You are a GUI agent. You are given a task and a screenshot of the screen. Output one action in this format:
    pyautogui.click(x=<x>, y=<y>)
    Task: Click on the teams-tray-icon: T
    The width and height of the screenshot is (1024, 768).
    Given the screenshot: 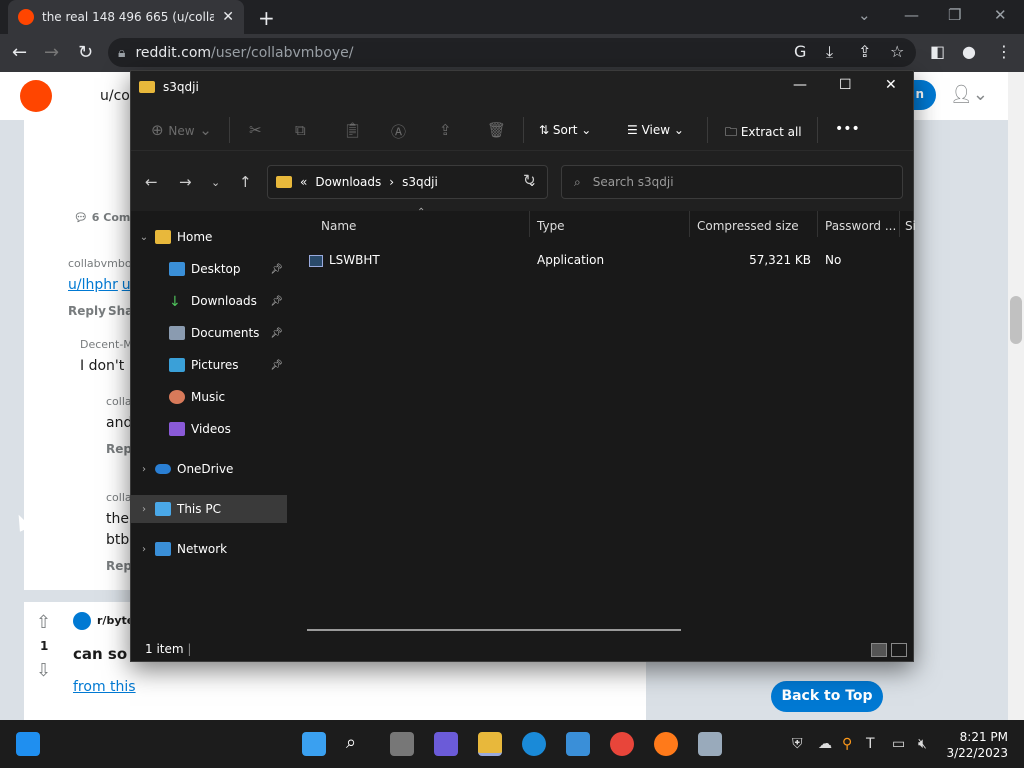 What is the action you would take?
    pyautogui.click(x=870, y=744)
    